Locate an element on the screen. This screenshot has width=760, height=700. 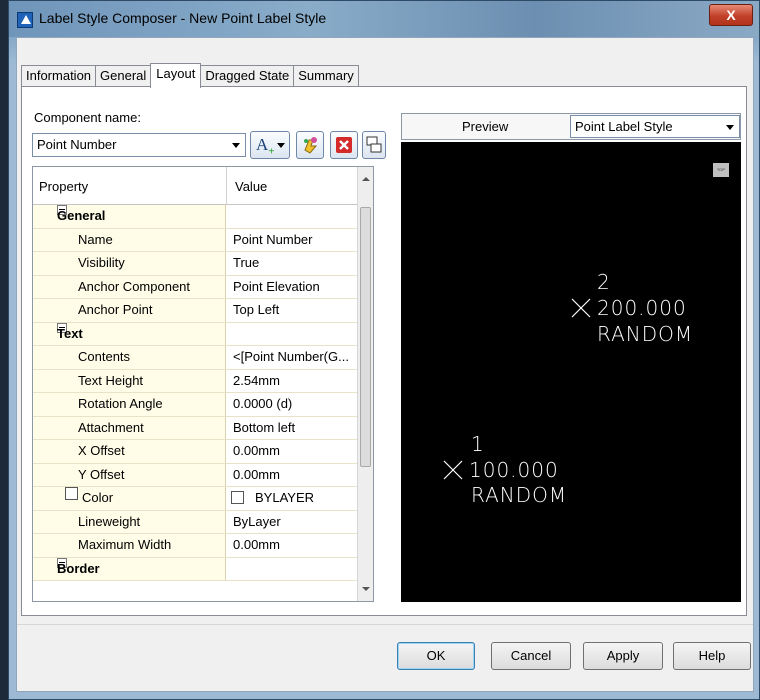
property-row-text-height: Text Height 2.54mm is located at coordinates (195, 381).